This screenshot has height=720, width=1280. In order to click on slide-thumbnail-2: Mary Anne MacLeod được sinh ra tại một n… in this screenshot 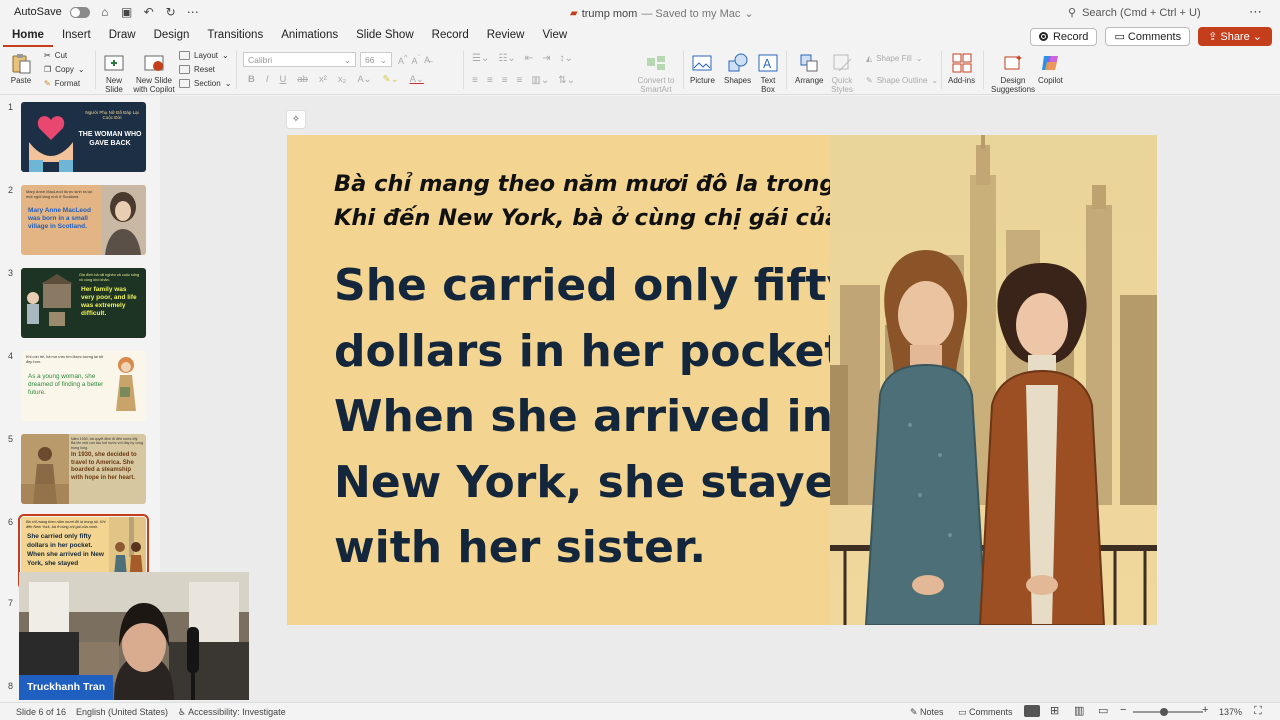, I will do `click(83, 220)`.